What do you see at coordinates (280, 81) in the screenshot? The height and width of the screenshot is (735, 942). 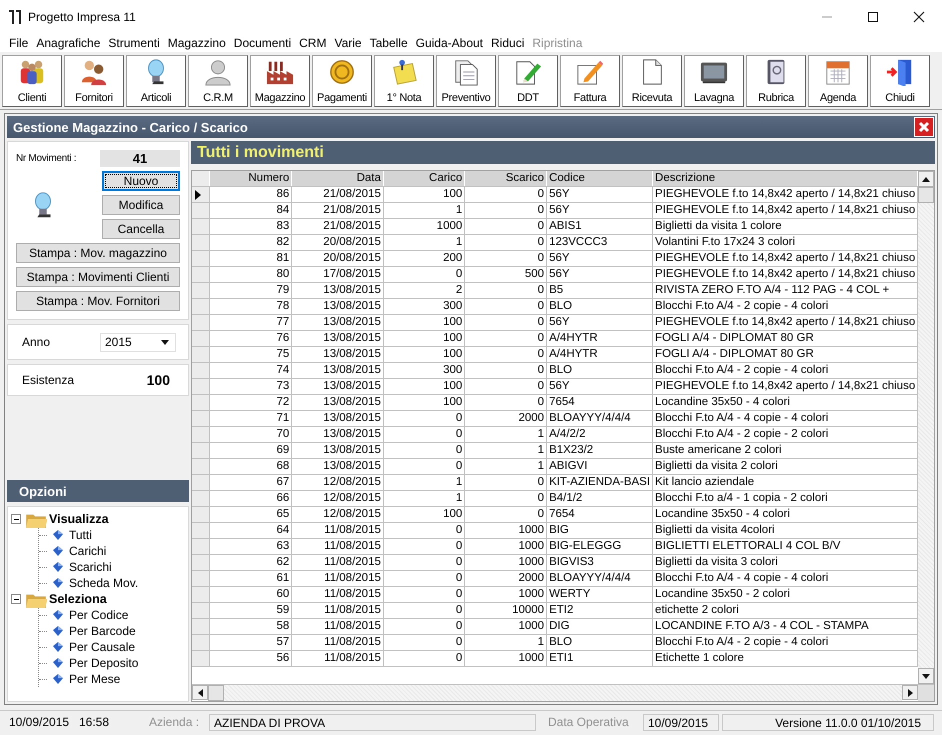 I see `toolbar-button: Magazzino` at bounding box center [280, 81].